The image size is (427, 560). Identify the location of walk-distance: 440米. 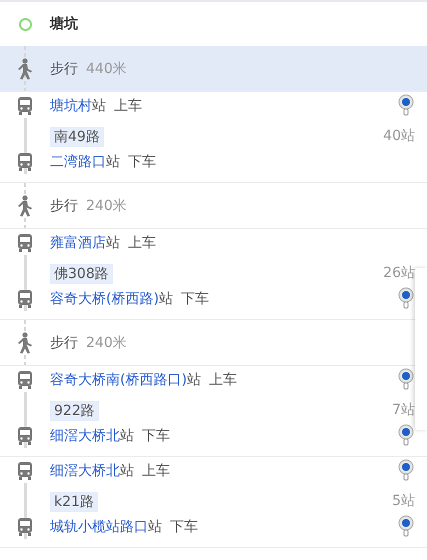
(106, 69).